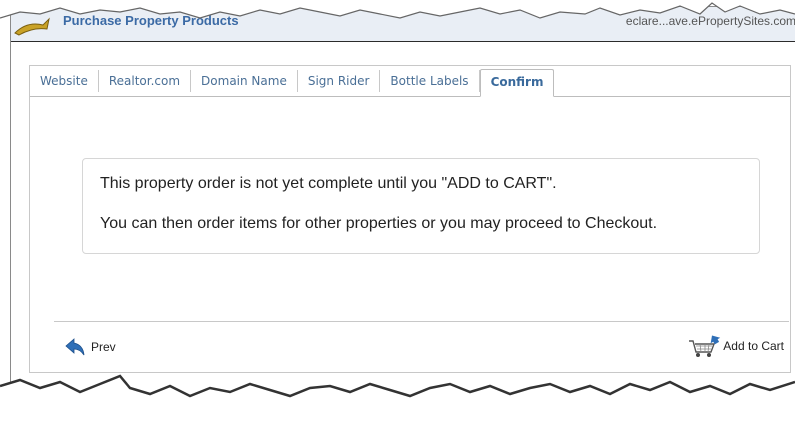  What do you see at coordinates (64, 81) in the screenshot?
I see `tab-website: Website` at bounding box center [64, 81].